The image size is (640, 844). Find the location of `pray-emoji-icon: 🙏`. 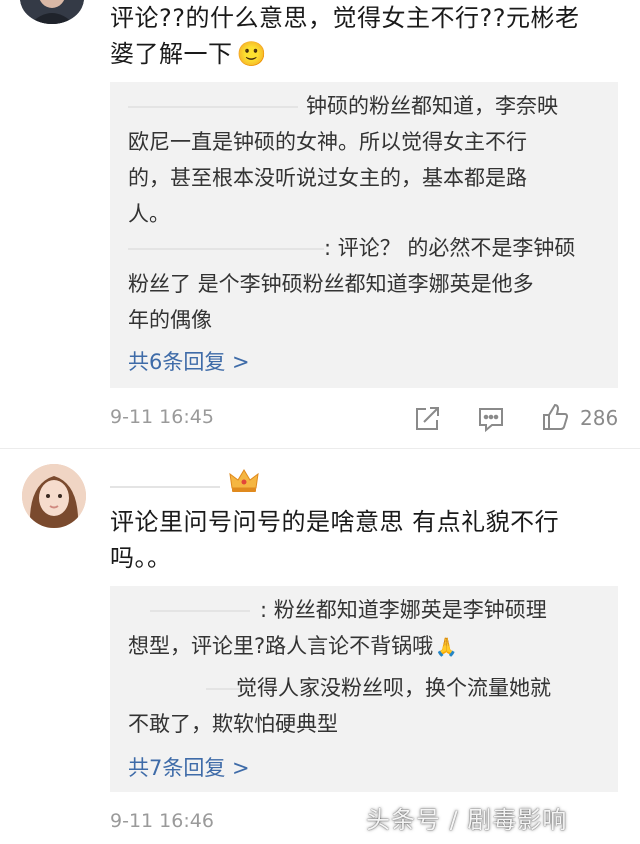

pray-emoji-icon: 🙏 is located at coordinates (446, 647).